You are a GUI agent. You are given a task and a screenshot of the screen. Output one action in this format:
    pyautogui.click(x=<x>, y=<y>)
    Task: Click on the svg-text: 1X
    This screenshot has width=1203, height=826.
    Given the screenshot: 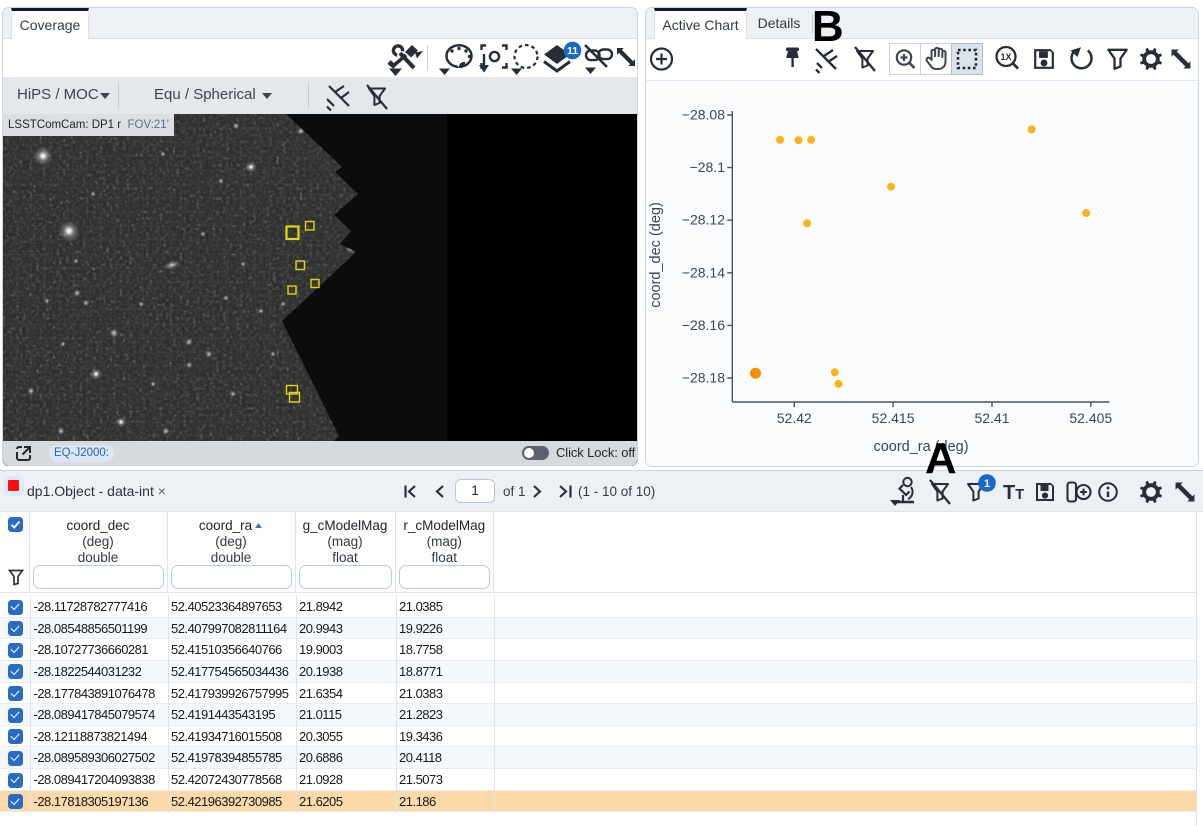 What is the action you would take?
    pyautogui.click(x=1005, y=57)
    